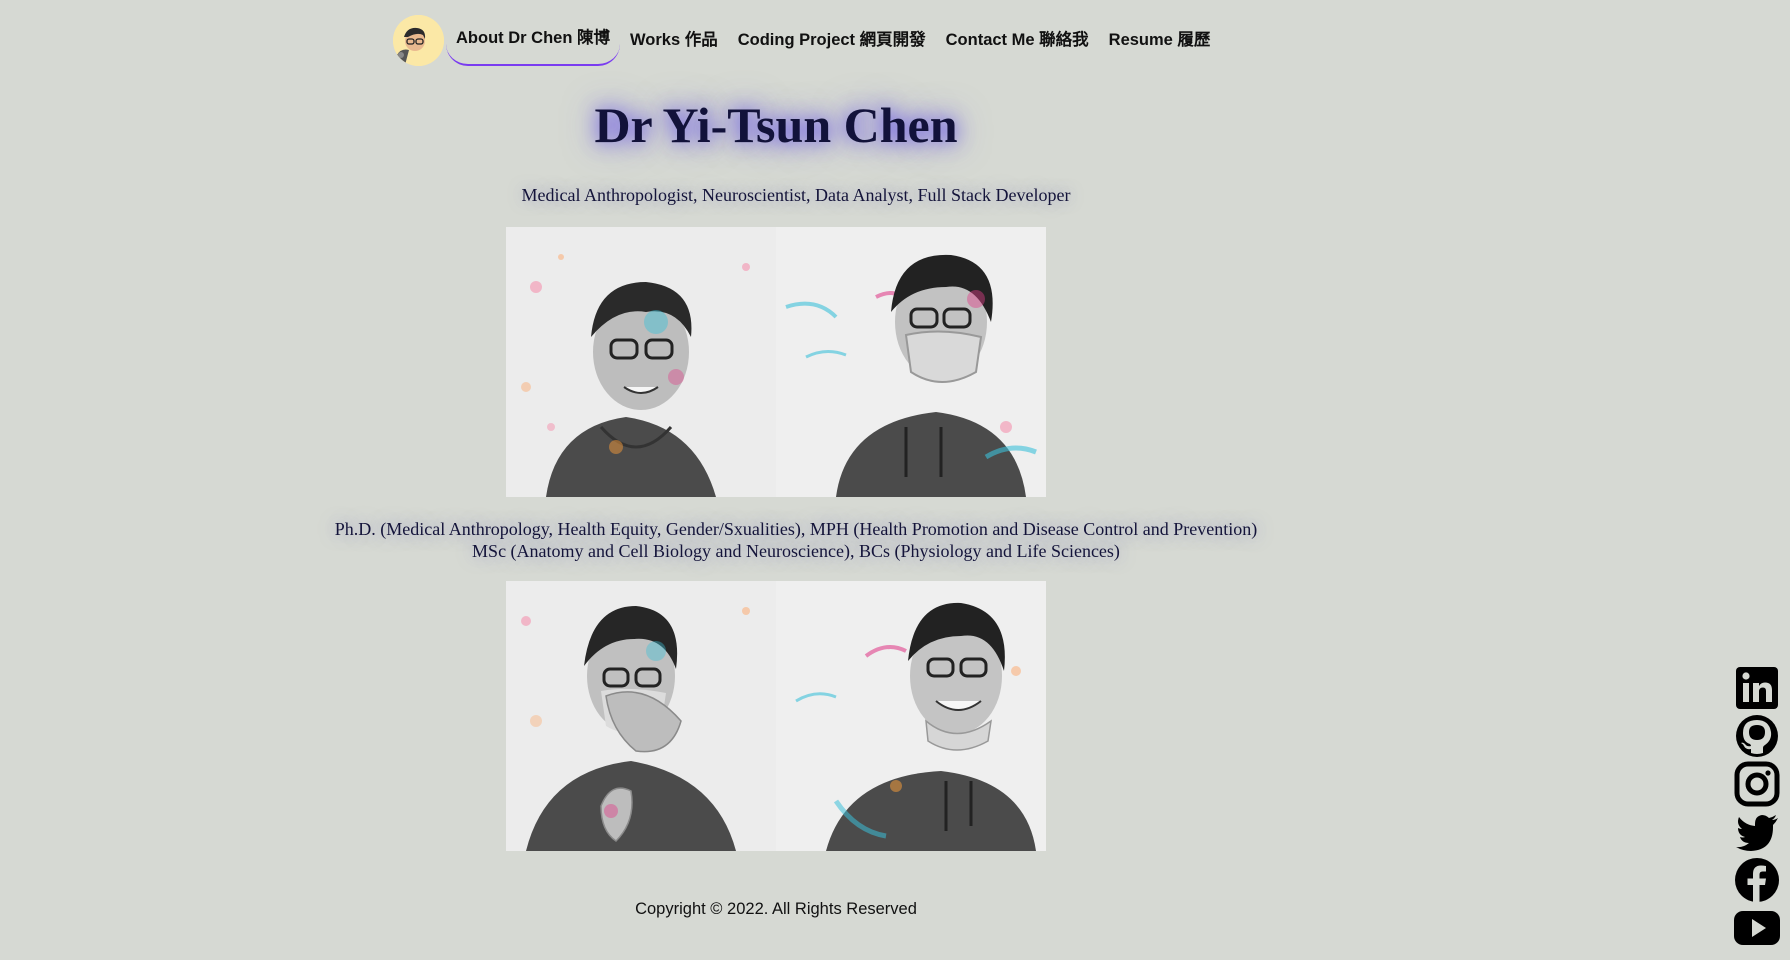 Image resolution: width=1790 pixels, height=960 pixels. I want to click on nav-item-resume: Resume 履歷, so click(1160, 40).